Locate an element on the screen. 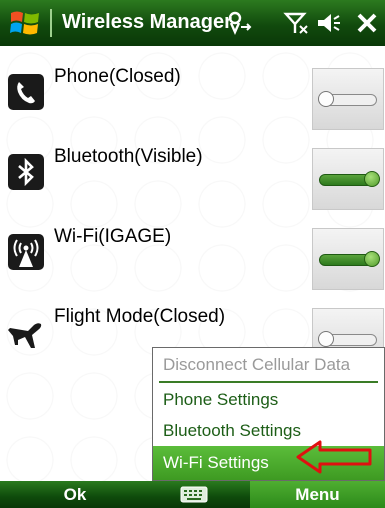 This screenshot has height=508, width=385. app-title: Wireless Manager is located at coordinates (147, 22).